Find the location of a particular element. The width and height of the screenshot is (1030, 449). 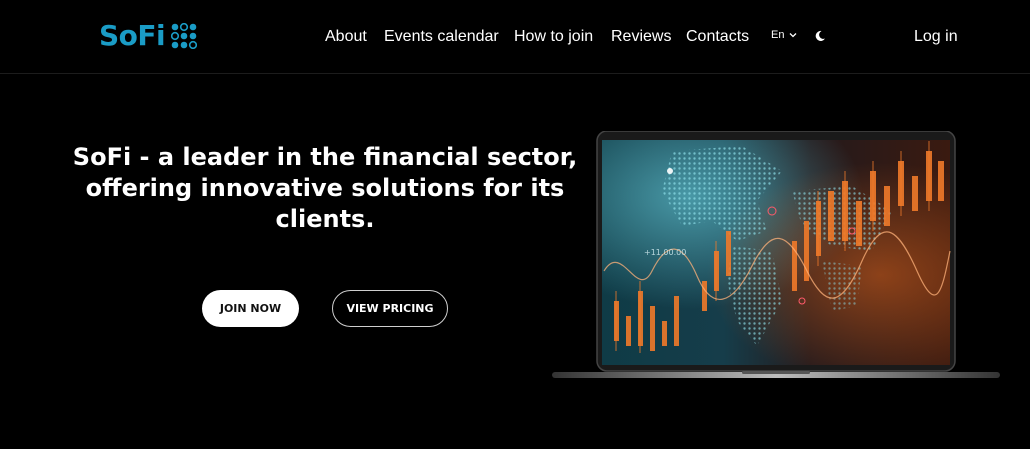

moon-icon is located at coordinates (820, 36).